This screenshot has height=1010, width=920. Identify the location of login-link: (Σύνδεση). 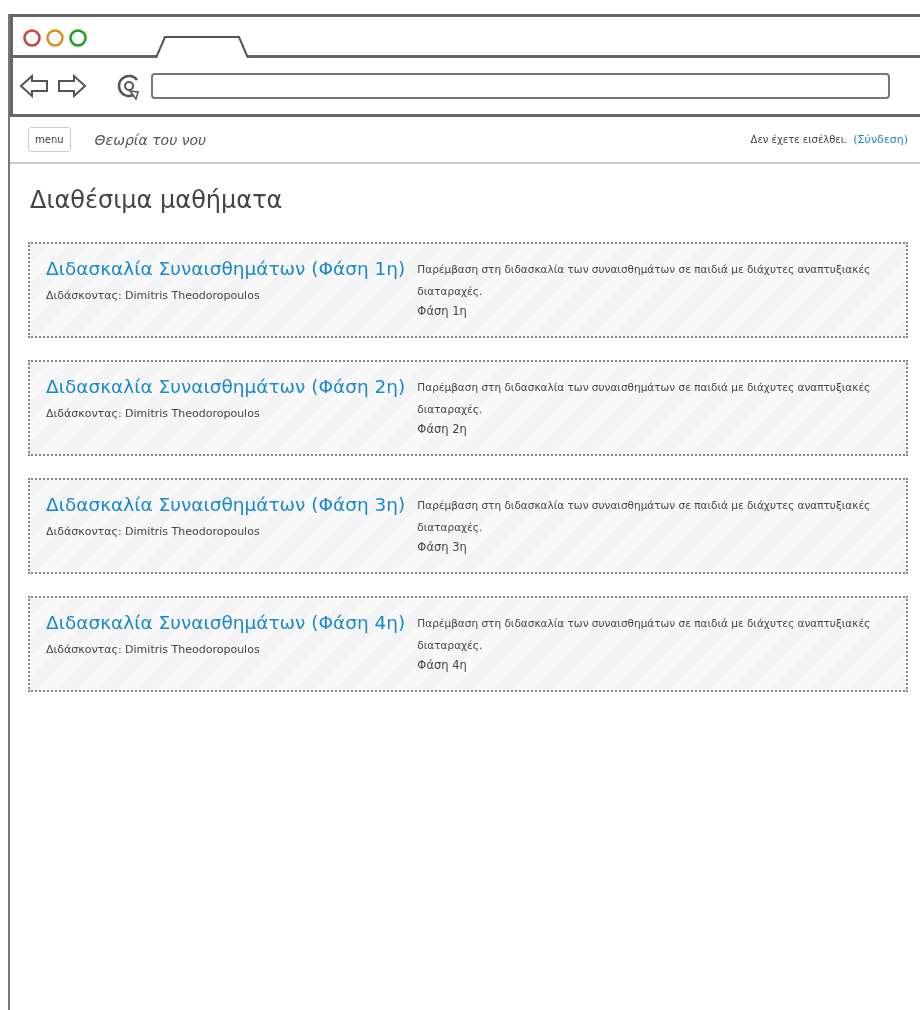
(880, 139).